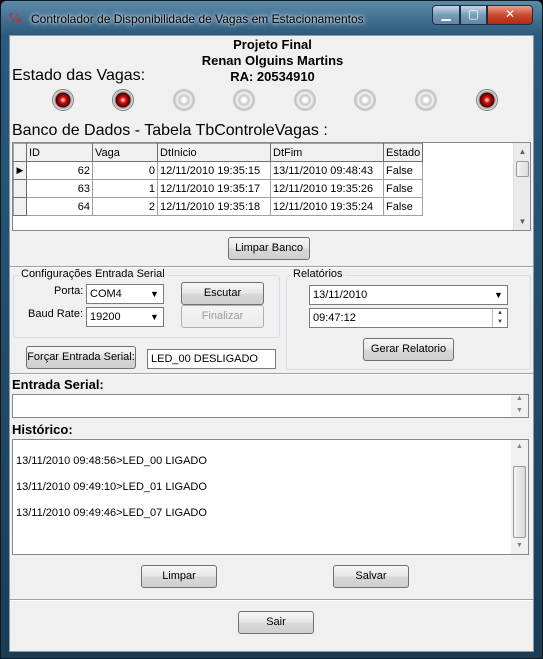  I want to click on close-button: ✕, so click(510, 15).